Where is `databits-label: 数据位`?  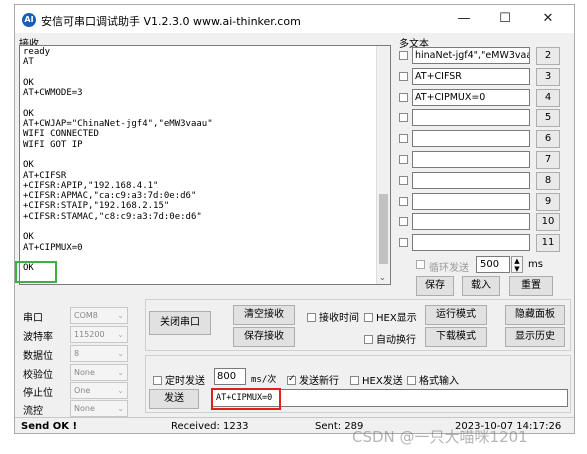
databits-label: 数据位 is located at coordinates (38, 356).